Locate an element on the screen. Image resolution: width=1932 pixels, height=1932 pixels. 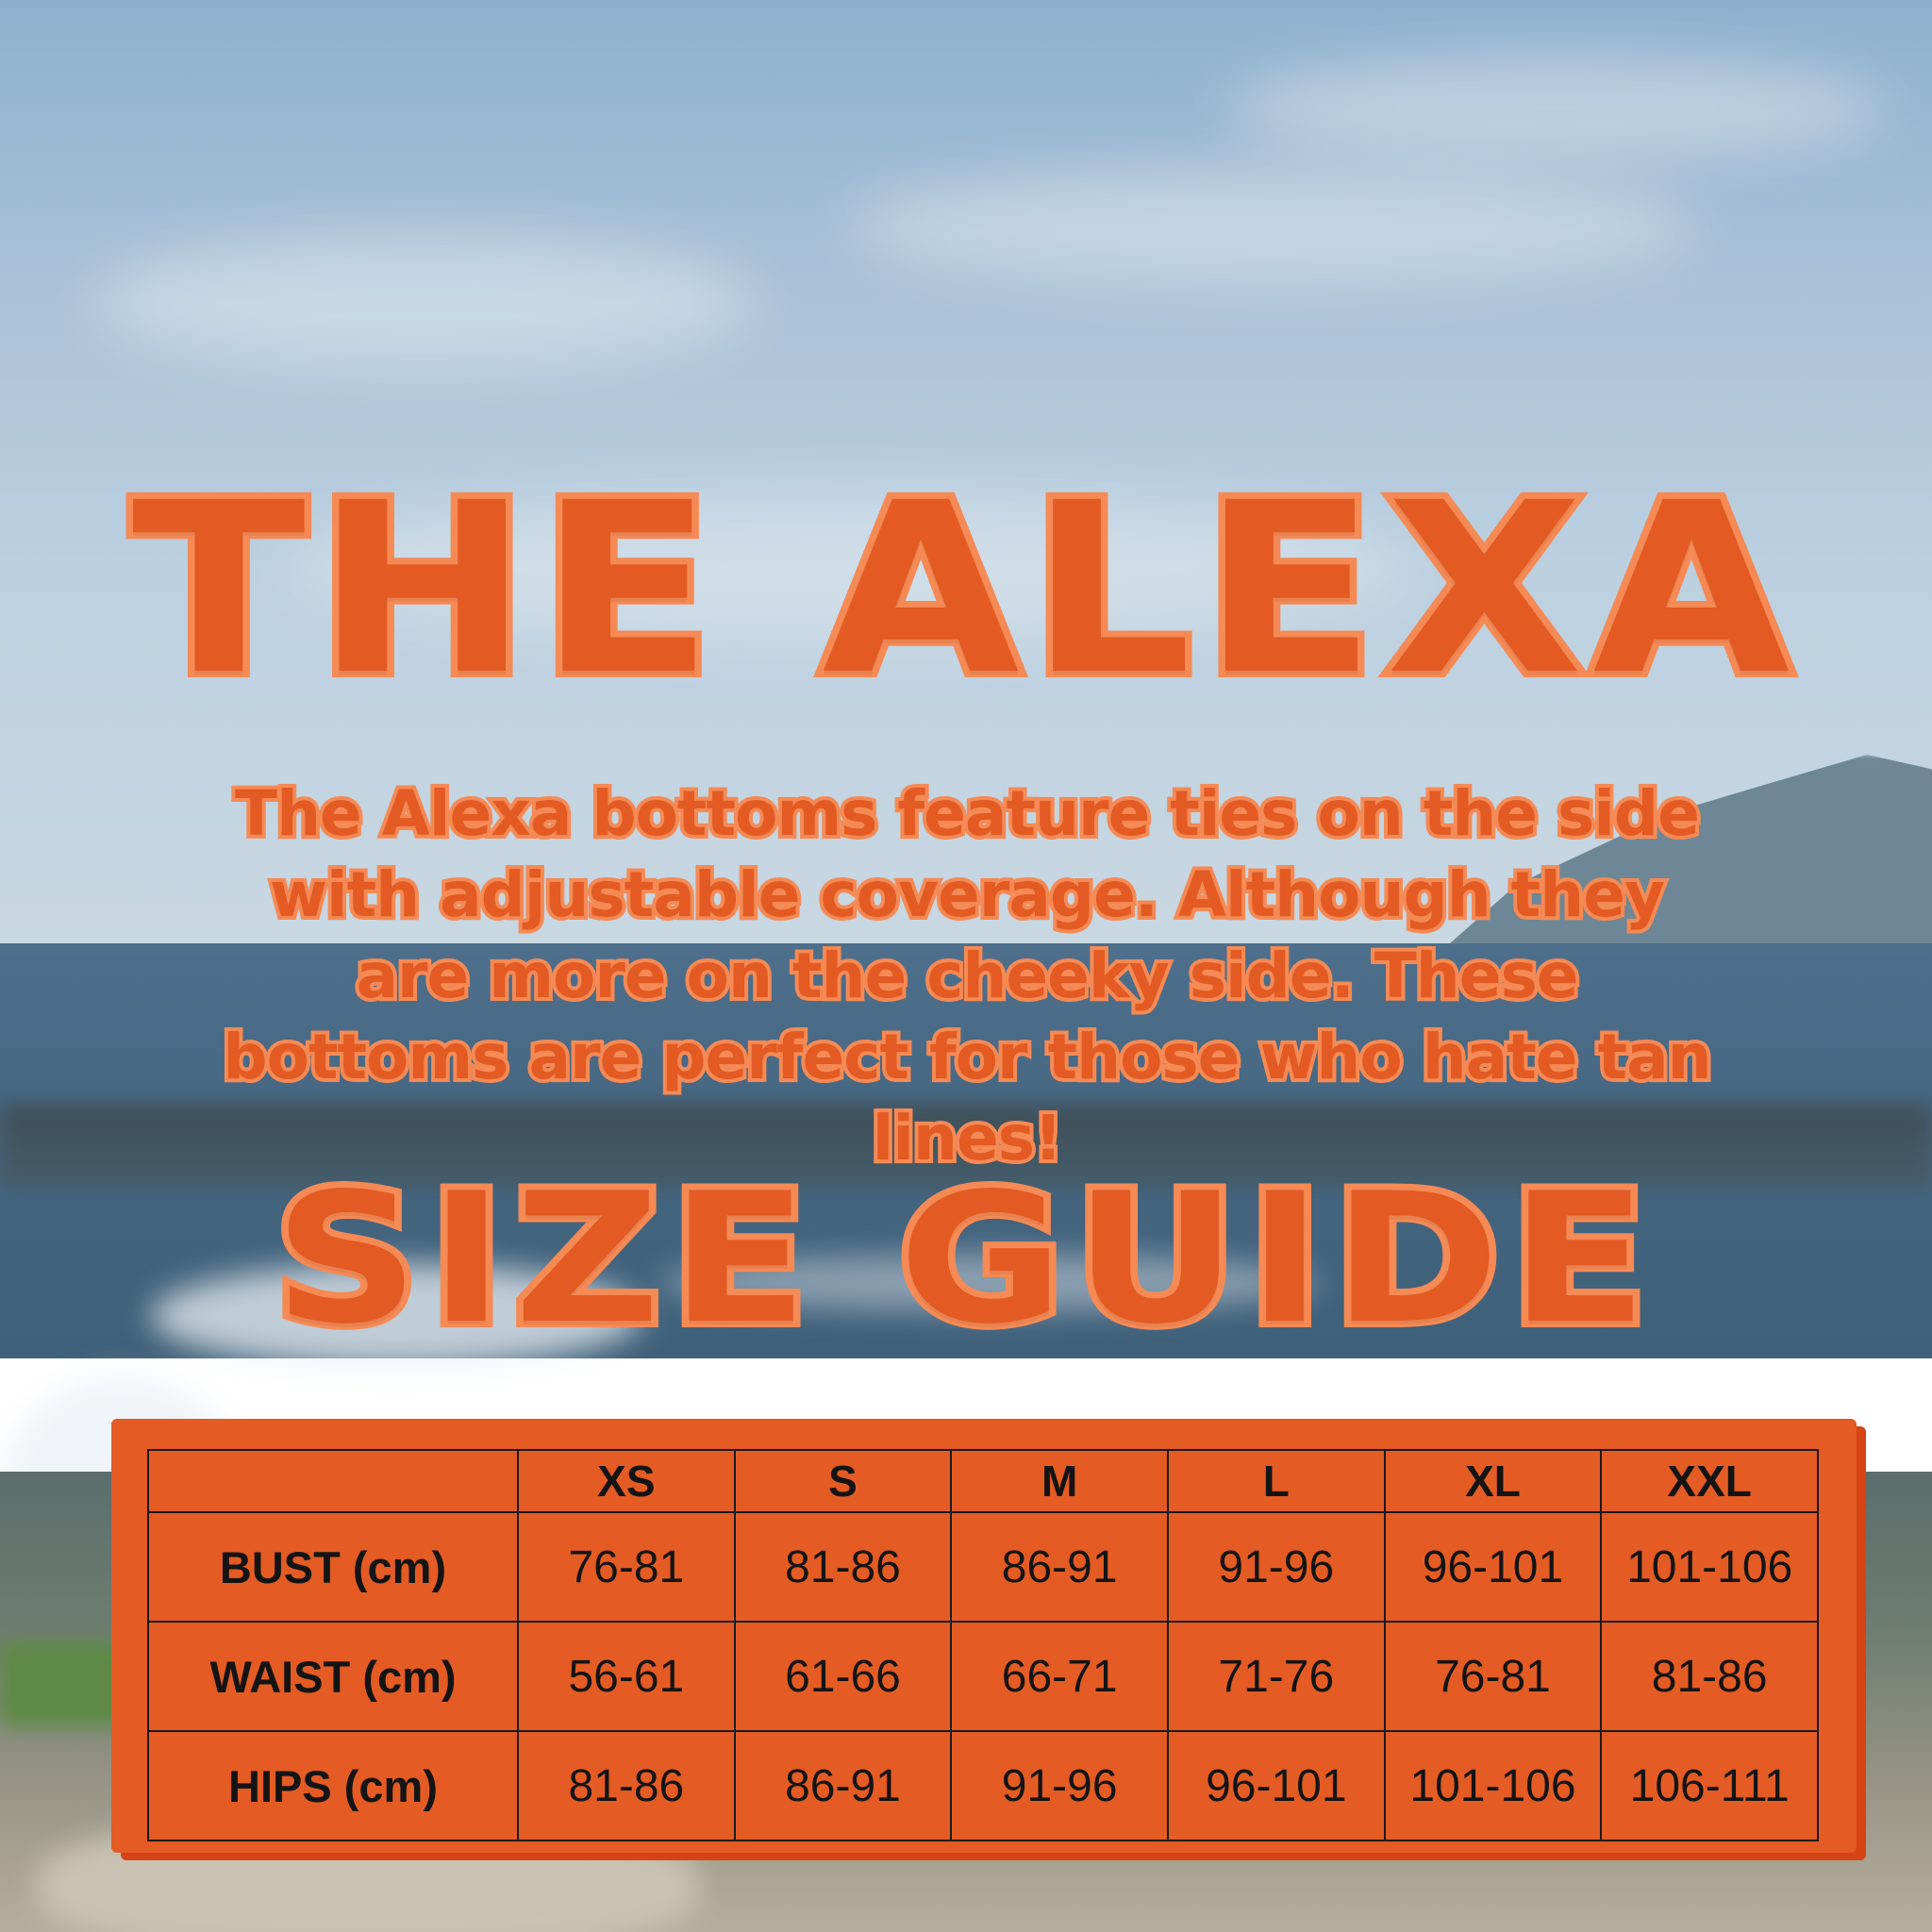
header-cell-xl: XL is located at coordinates (1493, 1481).